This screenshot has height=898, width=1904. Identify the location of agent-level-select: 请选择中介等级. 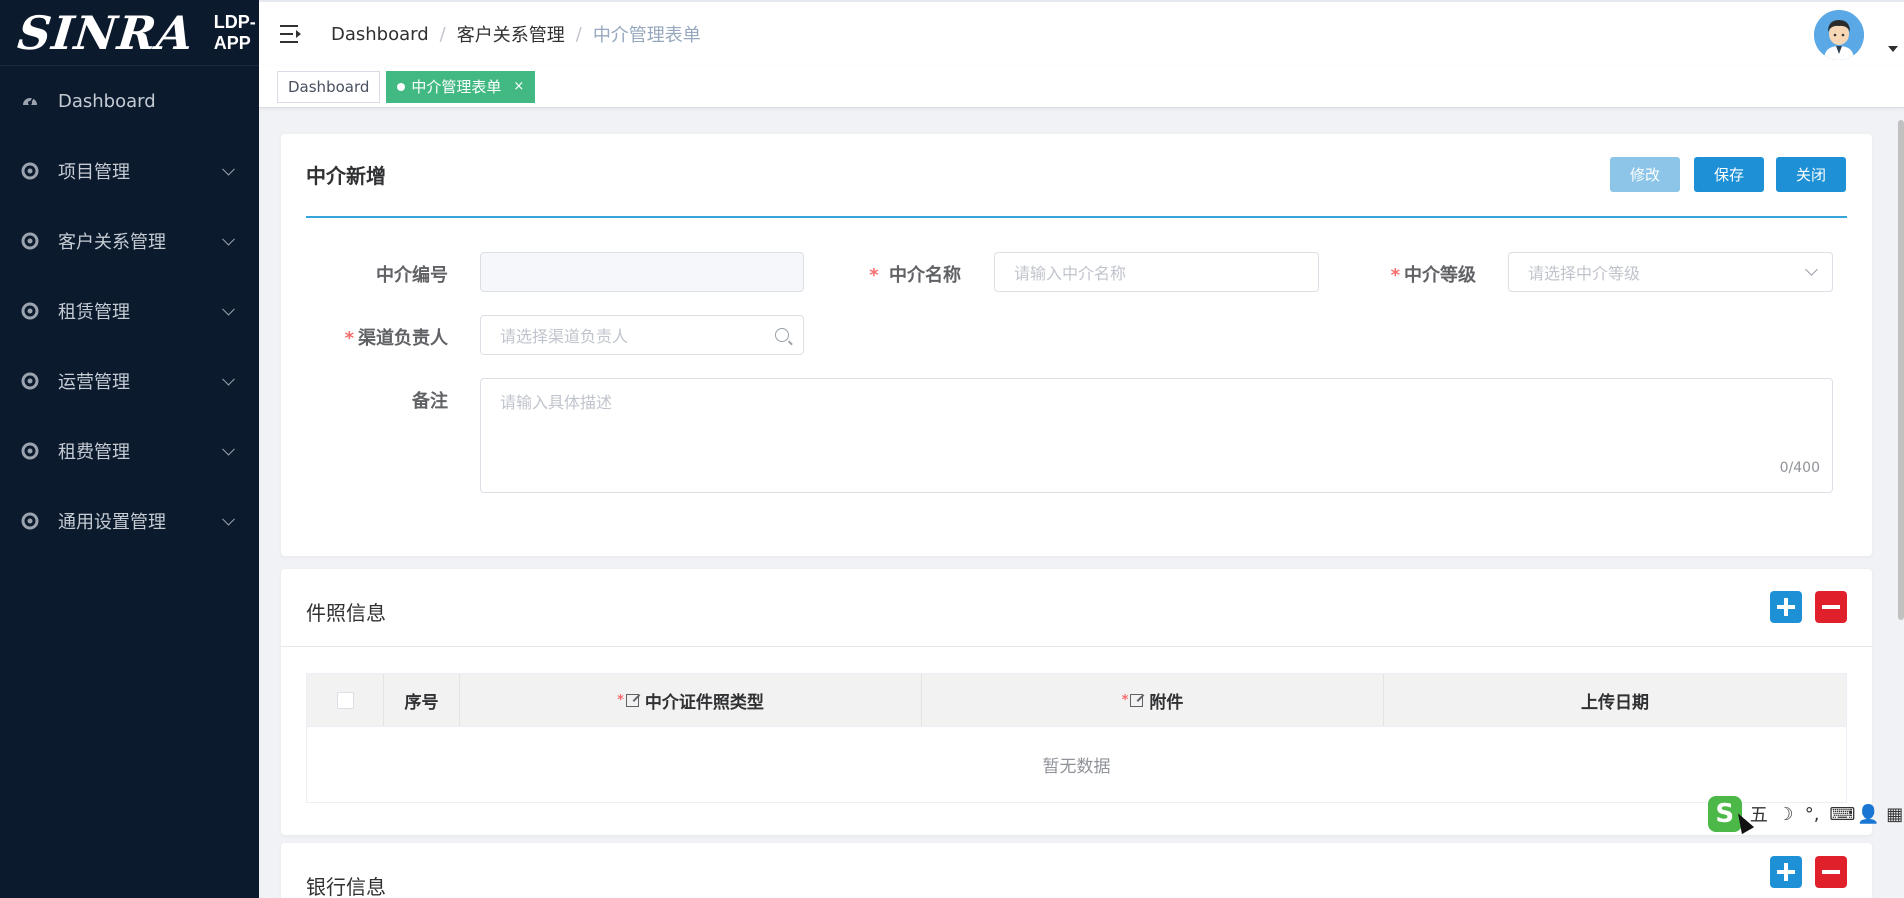
(1670, 272).